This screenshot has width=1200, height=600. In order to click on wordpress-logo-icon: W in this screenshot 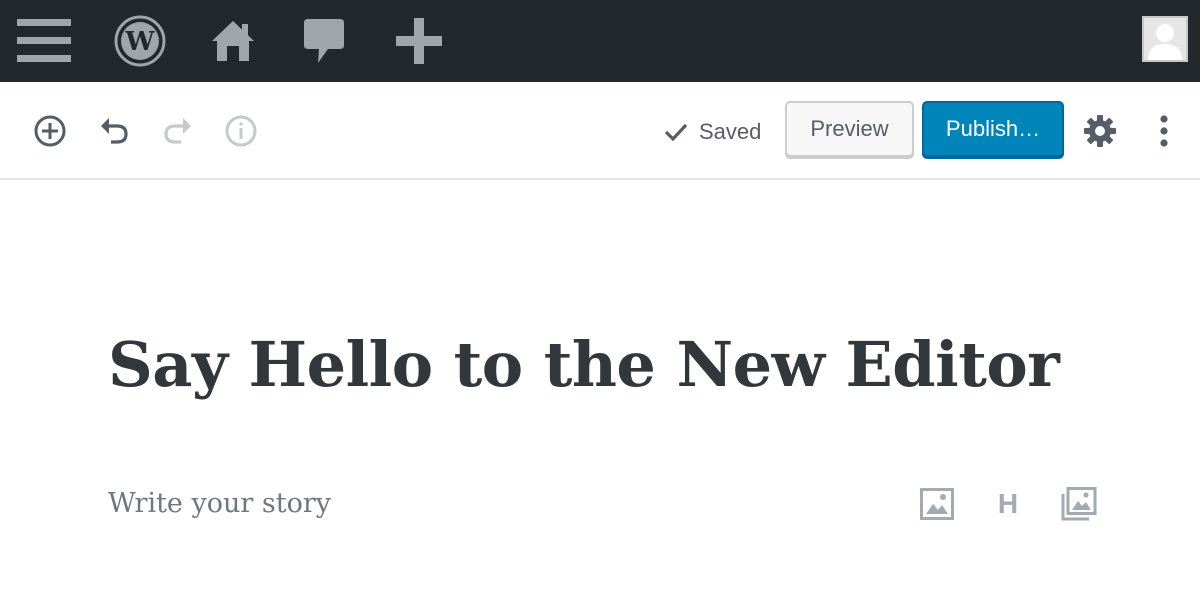, I will do `click(140, 41)`.